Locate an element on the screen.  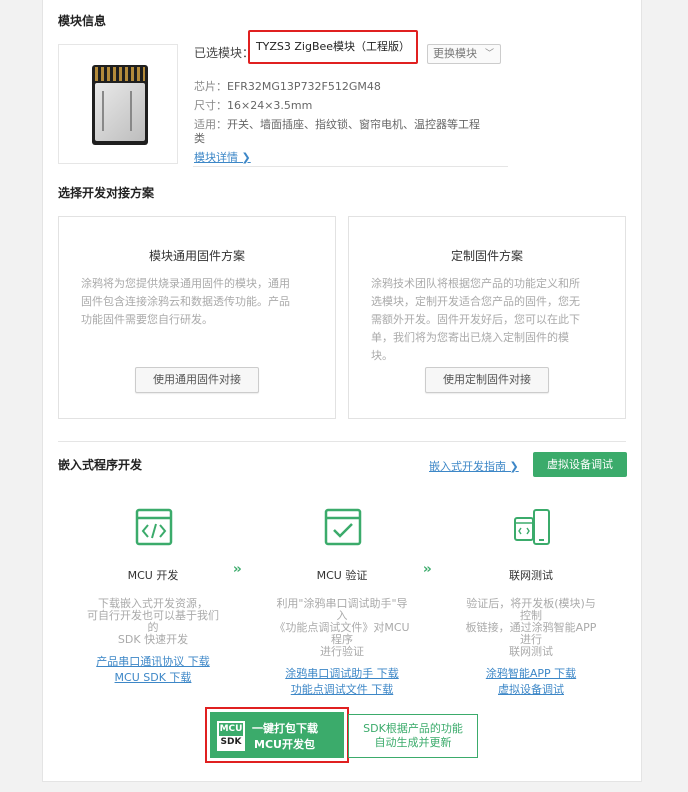
apply-row-cont: 类 is located at coordinates (199, 138).